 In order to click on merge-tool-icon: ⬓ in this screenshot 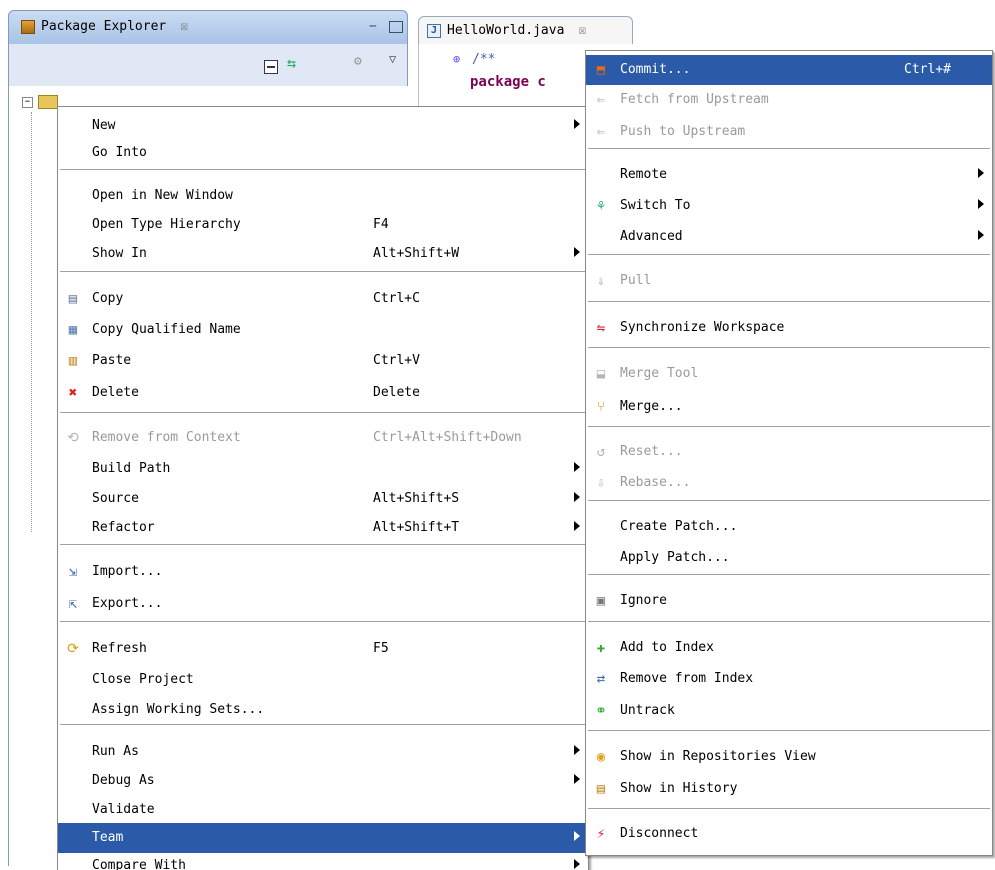, I will do `click(601, 374)`.